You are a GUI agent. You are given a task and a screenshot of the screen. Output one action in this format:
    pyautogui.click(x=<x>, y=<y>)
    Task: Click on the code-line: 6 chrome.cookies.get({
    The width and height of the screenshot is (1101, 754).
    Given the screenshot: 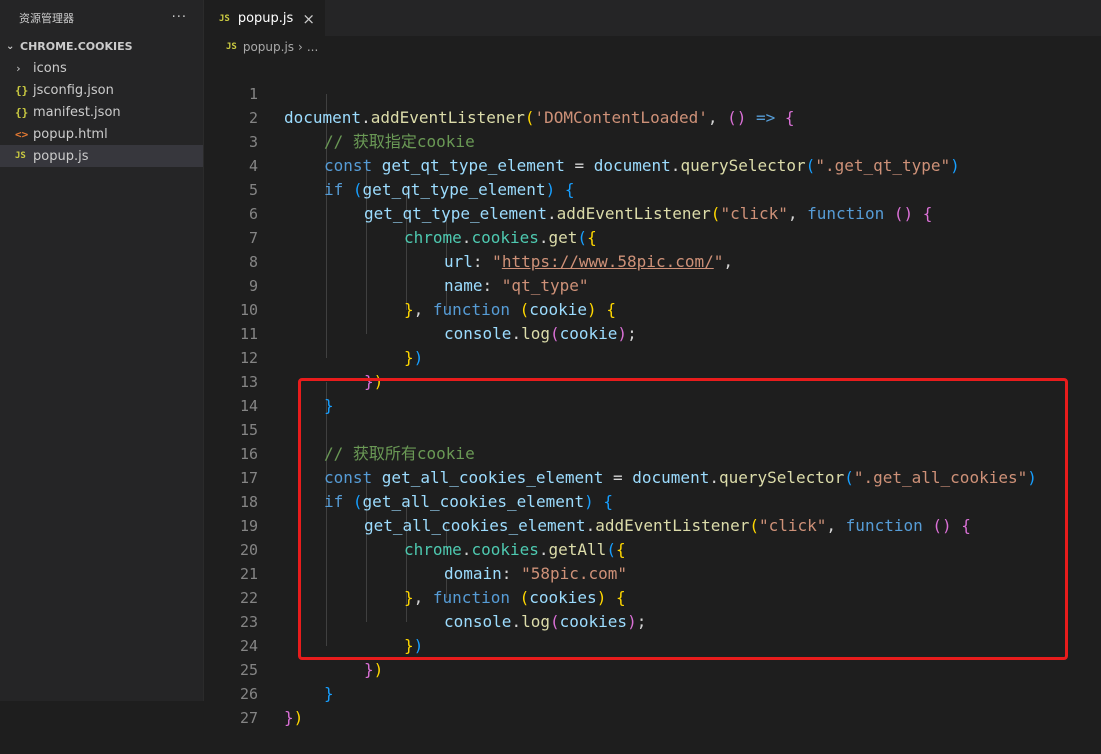 What is the action you would take?
    pyautogui.click(x=652, y=212)
    